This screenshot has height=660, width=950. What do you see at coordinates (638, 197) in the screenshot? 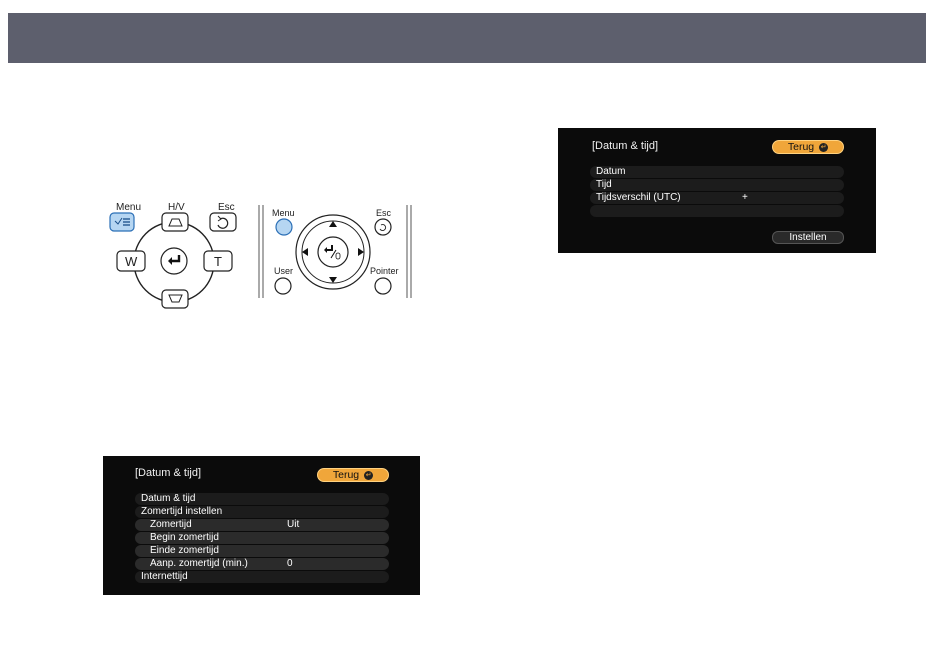
I see `osd-entry-row-label: Tijdsverschil (UTC)` at bounding box center [638, 197].